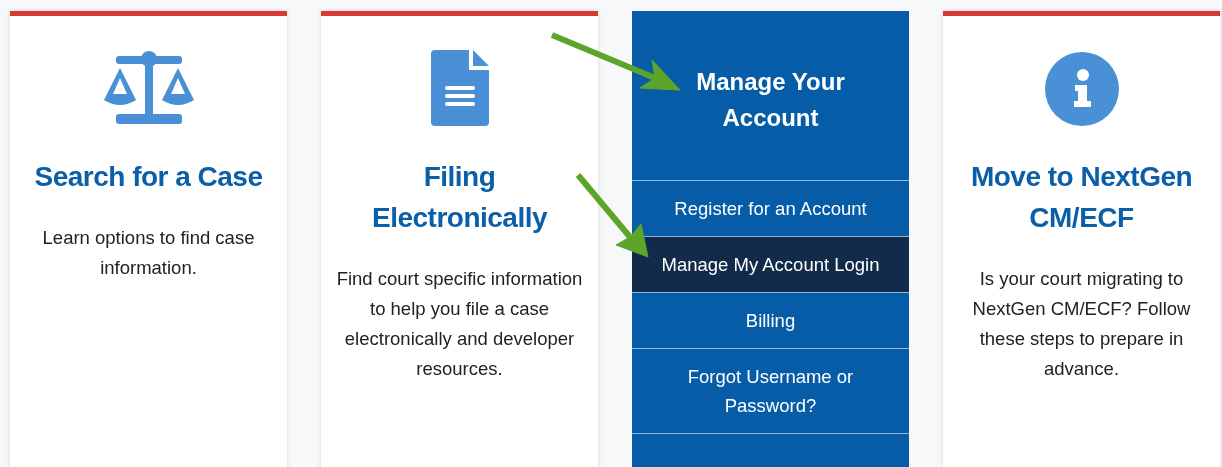  I want to click on menu-item: Manage My Account Login, so click(770, 265).